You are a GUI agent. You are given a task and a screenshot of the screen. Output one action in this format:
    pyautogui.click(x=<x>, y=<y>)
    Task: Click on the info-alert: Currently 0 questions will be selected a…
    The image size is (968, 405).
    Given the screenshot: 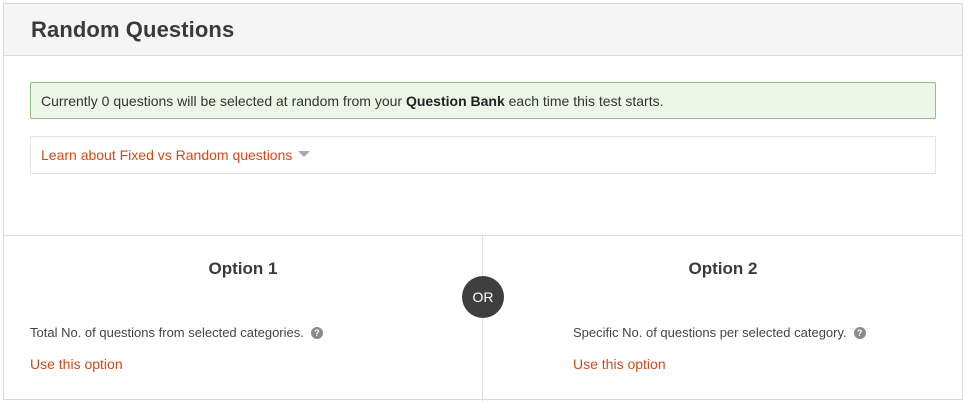 What is the action you would take?
    pyautogui.click(x=483, y=100)
    